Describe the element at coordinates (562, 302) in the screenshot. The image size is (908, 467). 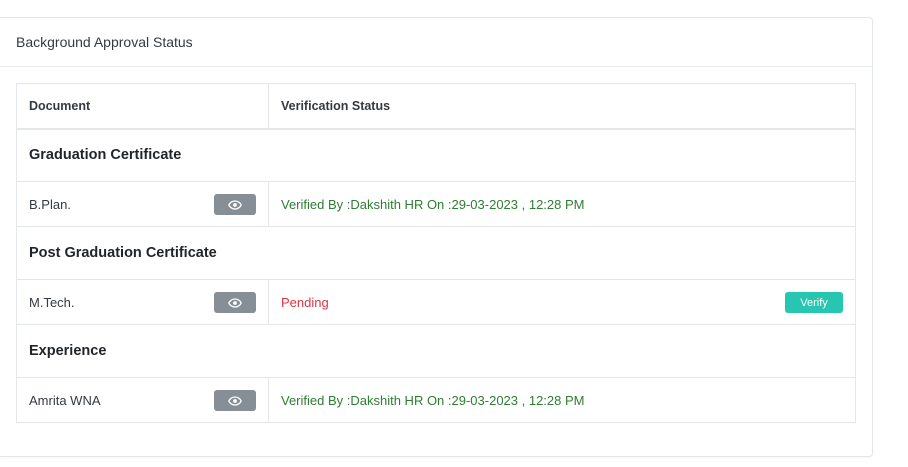
I see `status-cell: Pending Verify` at that location.